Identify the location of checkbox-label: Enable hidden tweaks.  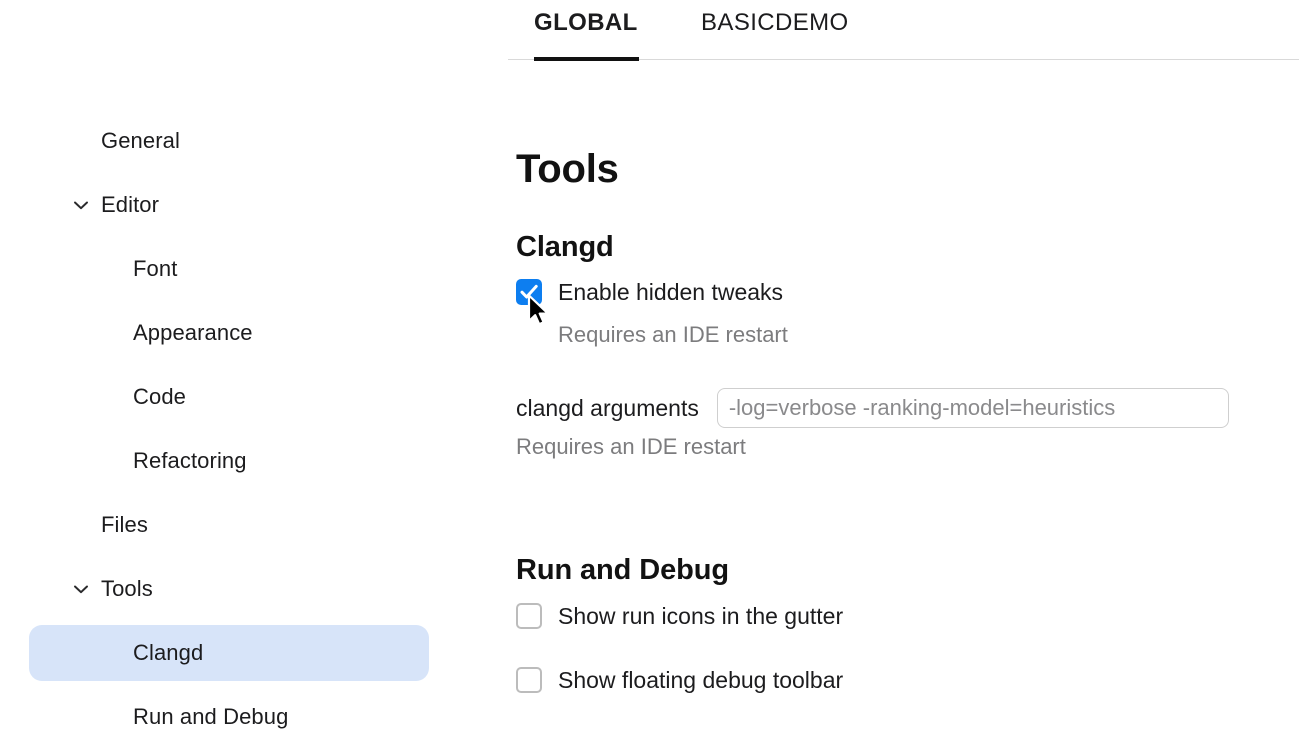
(671, 291).